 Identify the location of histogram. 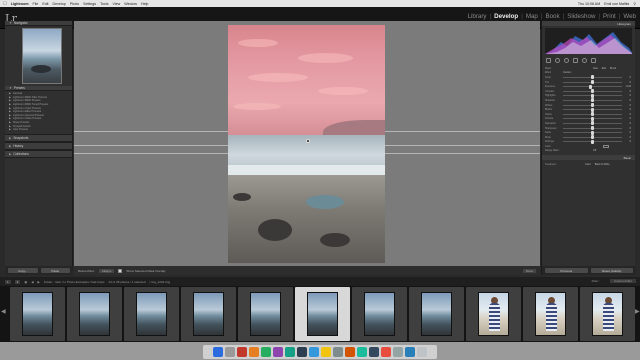
(588, 41).